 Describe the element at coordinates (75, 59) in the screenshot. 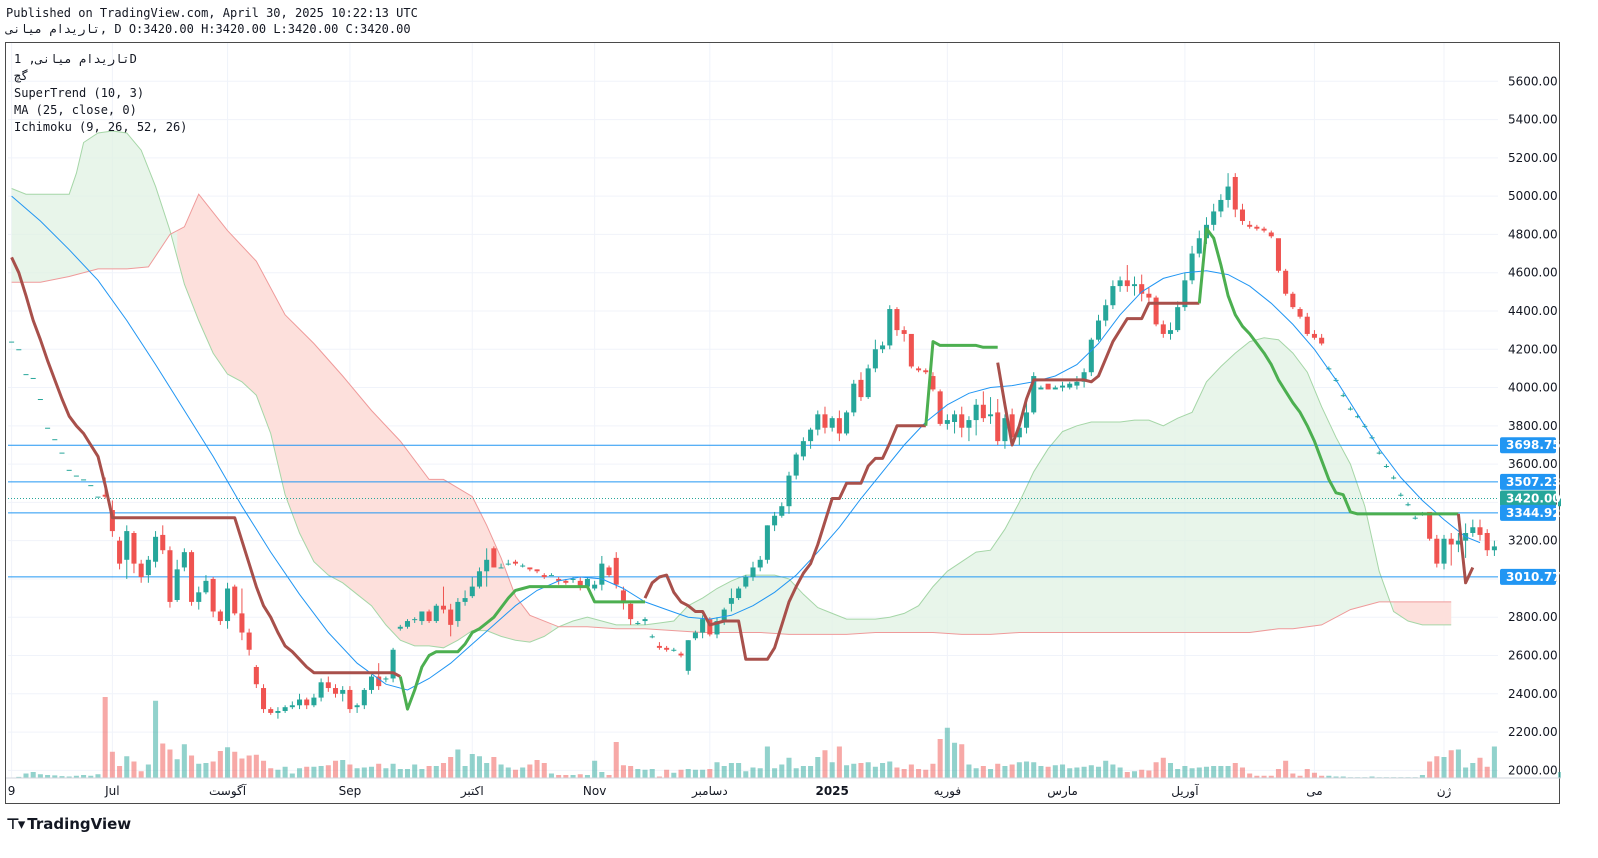

I see `legend-symbol: تاریدام میانی, 1D` at that location.